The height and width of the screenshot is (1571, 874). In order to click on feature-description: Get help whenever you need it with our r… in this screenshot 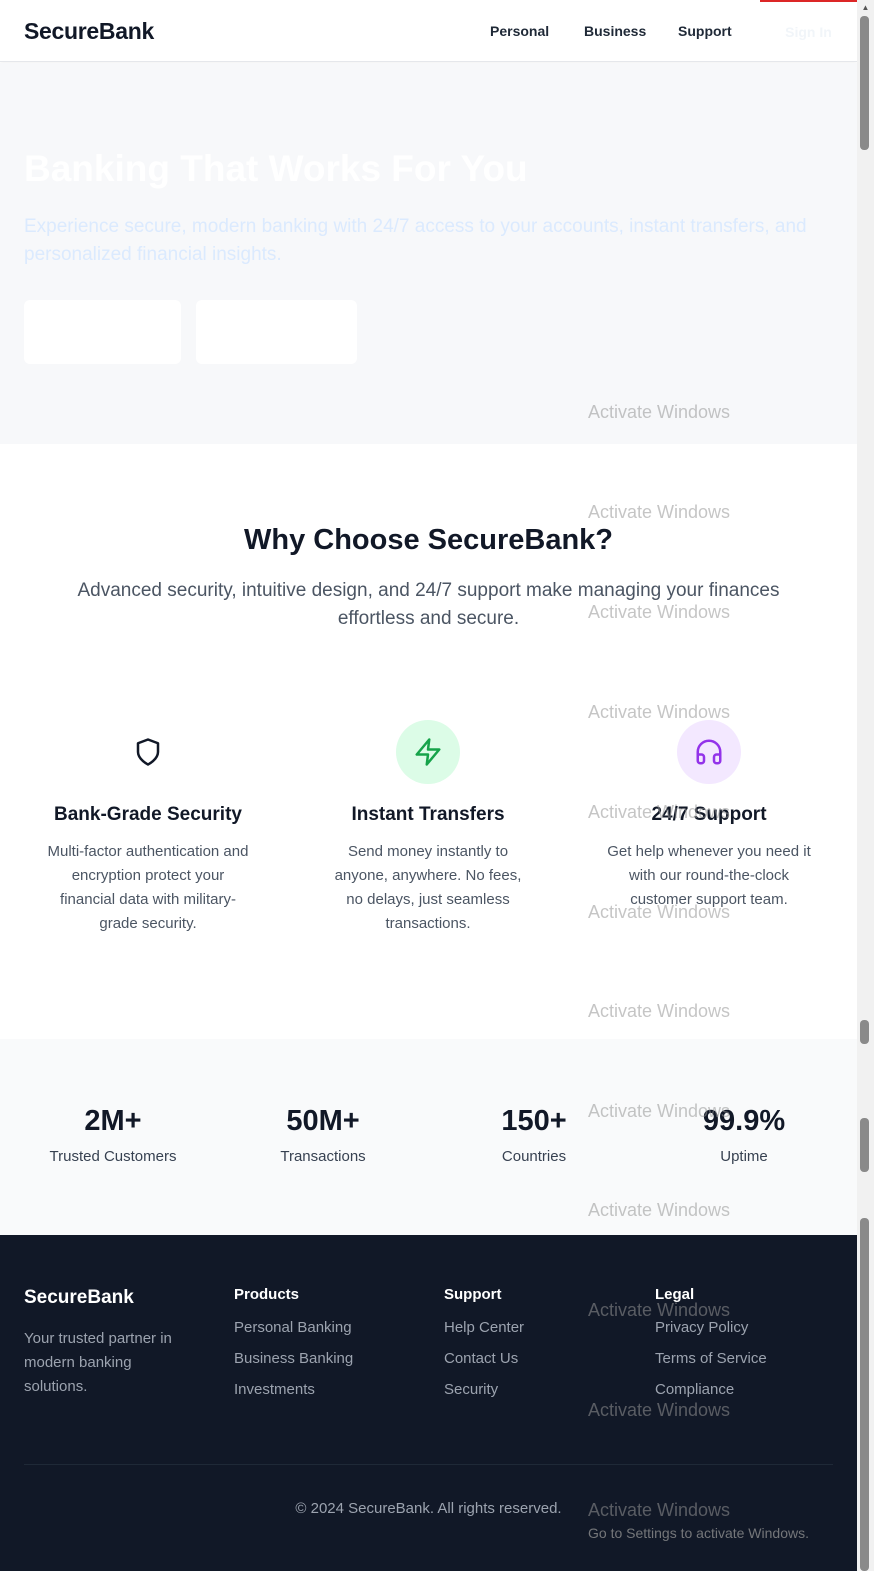, I will do `click(709, 875)`.